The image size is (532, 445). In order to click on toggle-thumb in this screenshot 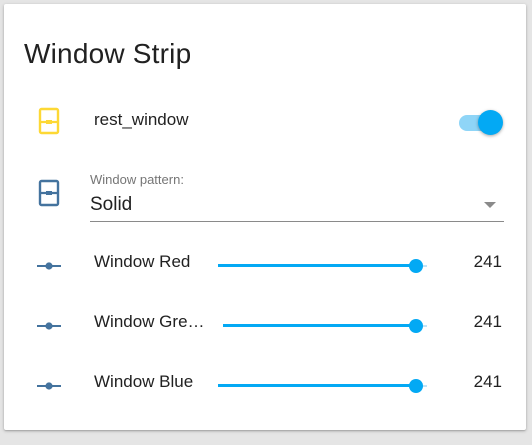, I will do `click(490, 122)`.